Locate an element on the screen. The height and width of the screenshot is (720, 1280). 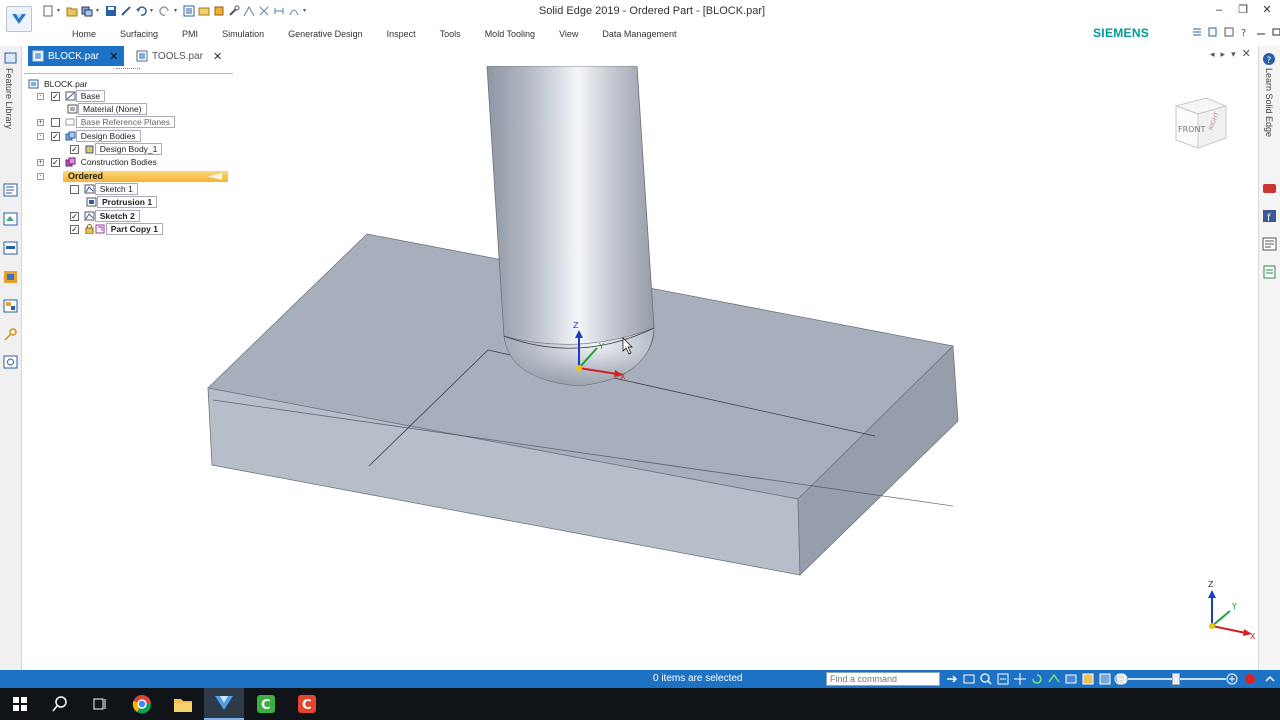
arrow-right-icon is located at coordinates (952, 679).